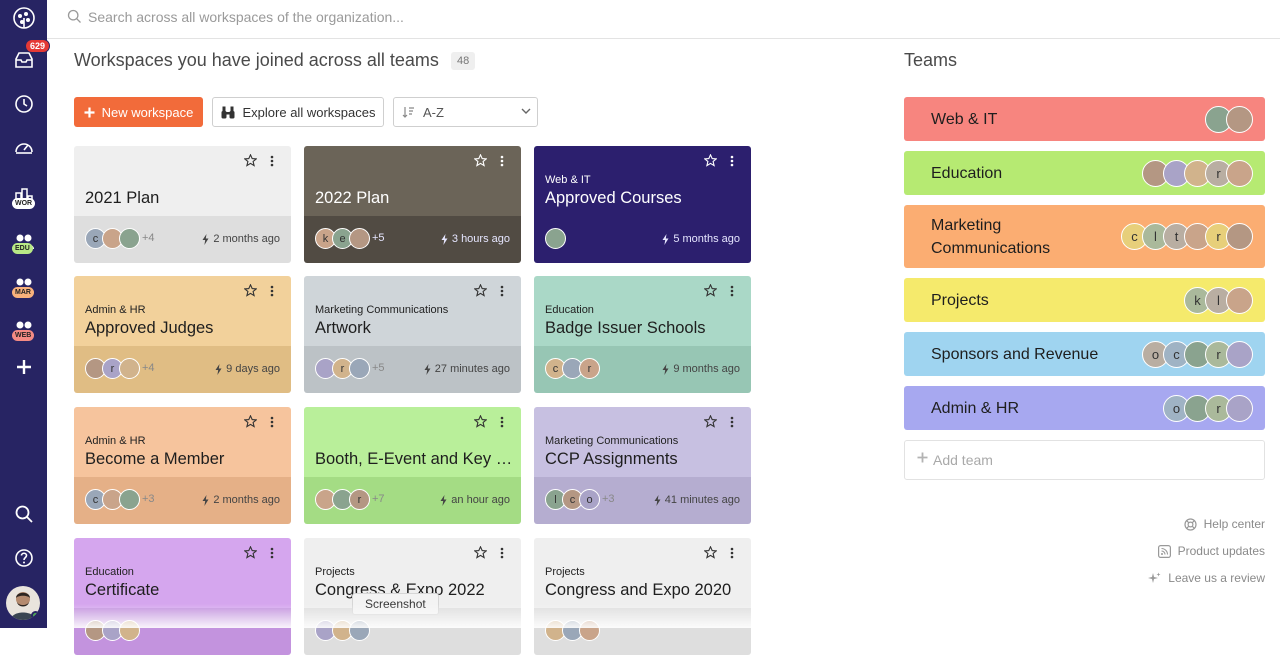 This screenshot has width=1280, height=655. I want to click on card-members, so click(556, 238).